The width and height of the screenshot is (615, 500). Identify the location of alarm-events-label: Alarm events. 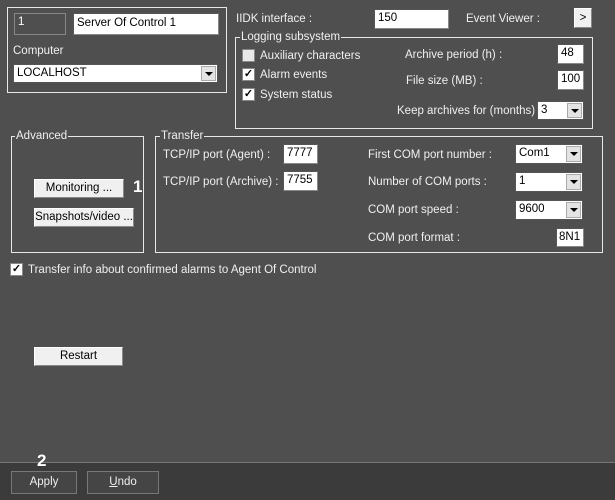
(294, 75).